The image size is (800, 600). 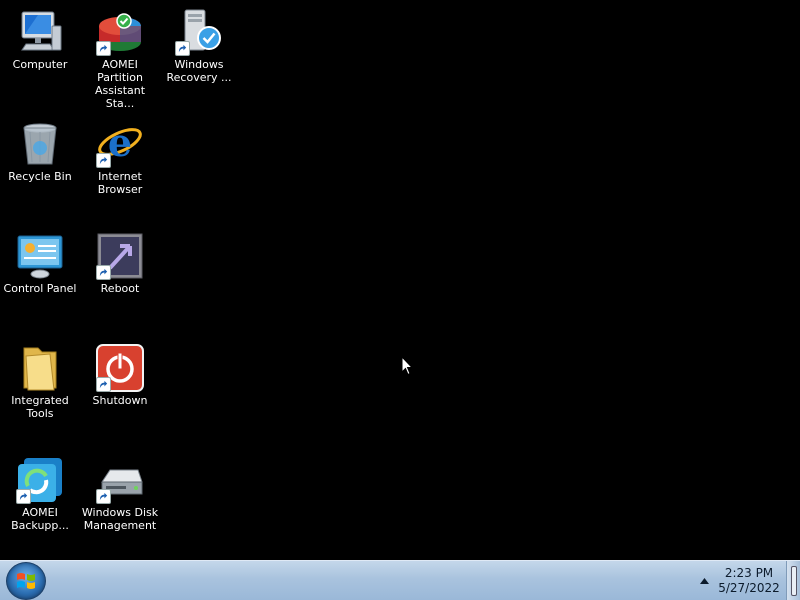 I want to click on desktop-icon-internet-browser: e Internet Browser, so click(x=120, y=162).